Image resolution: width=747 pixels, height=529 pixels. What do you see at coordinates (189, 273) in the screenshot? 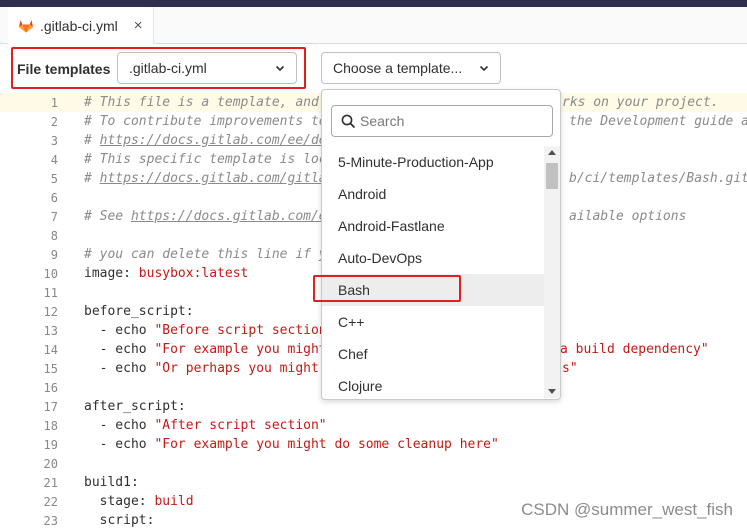
I see `yaml-value: busybox:latest` at bounding box center [189, 273].